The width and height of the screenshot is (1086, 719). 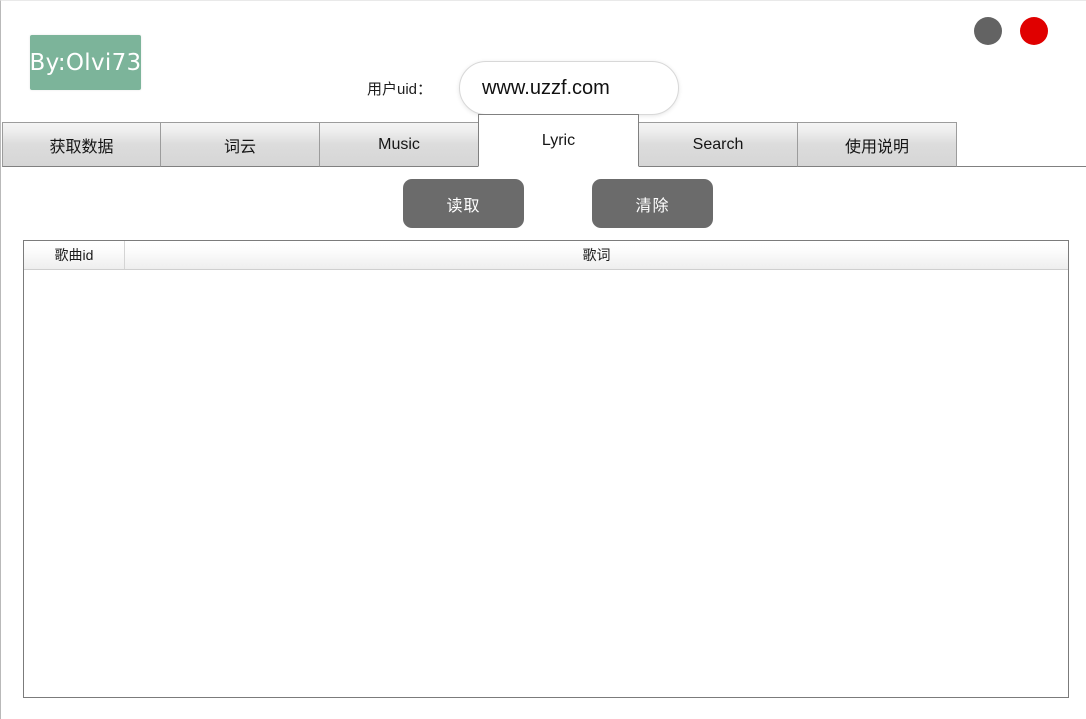 I want to click on close-button, so click(x=1034, y=31).